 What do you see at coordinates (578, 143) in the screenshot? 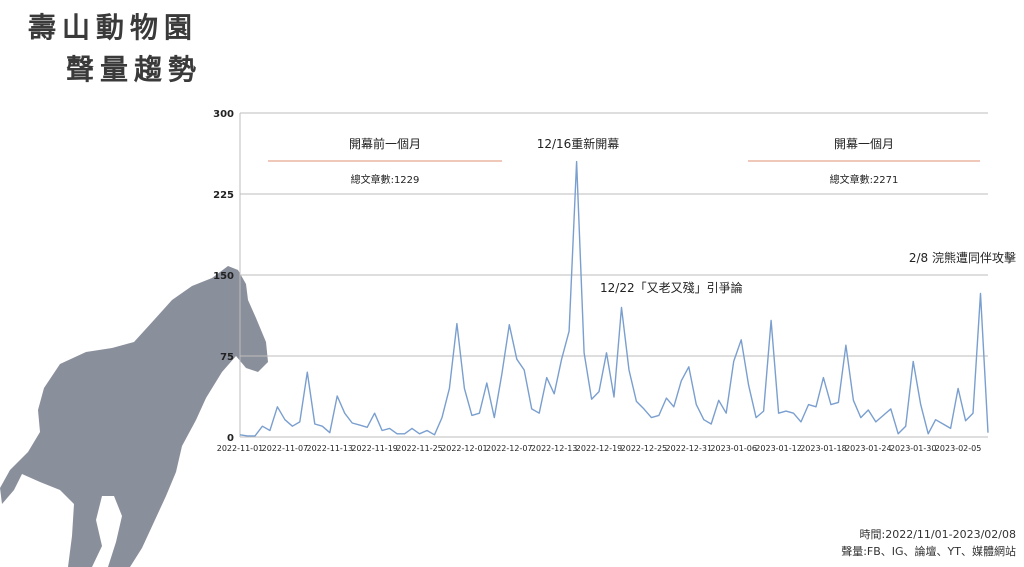
I see `annotation-reopen: 12/16重新開幕` at bounding box center [578, 143].